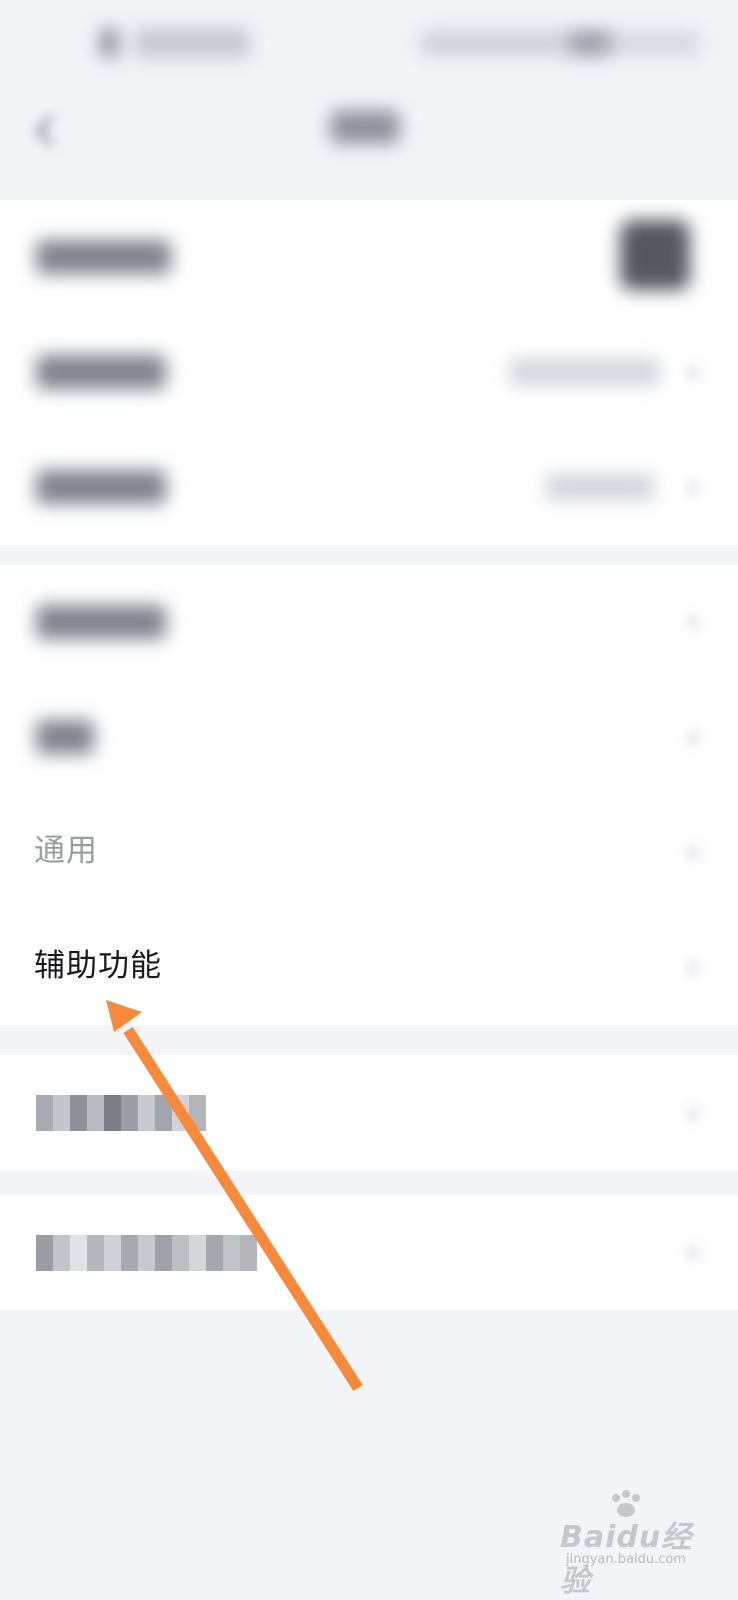  I want to click on back-button, so click(48, 132).